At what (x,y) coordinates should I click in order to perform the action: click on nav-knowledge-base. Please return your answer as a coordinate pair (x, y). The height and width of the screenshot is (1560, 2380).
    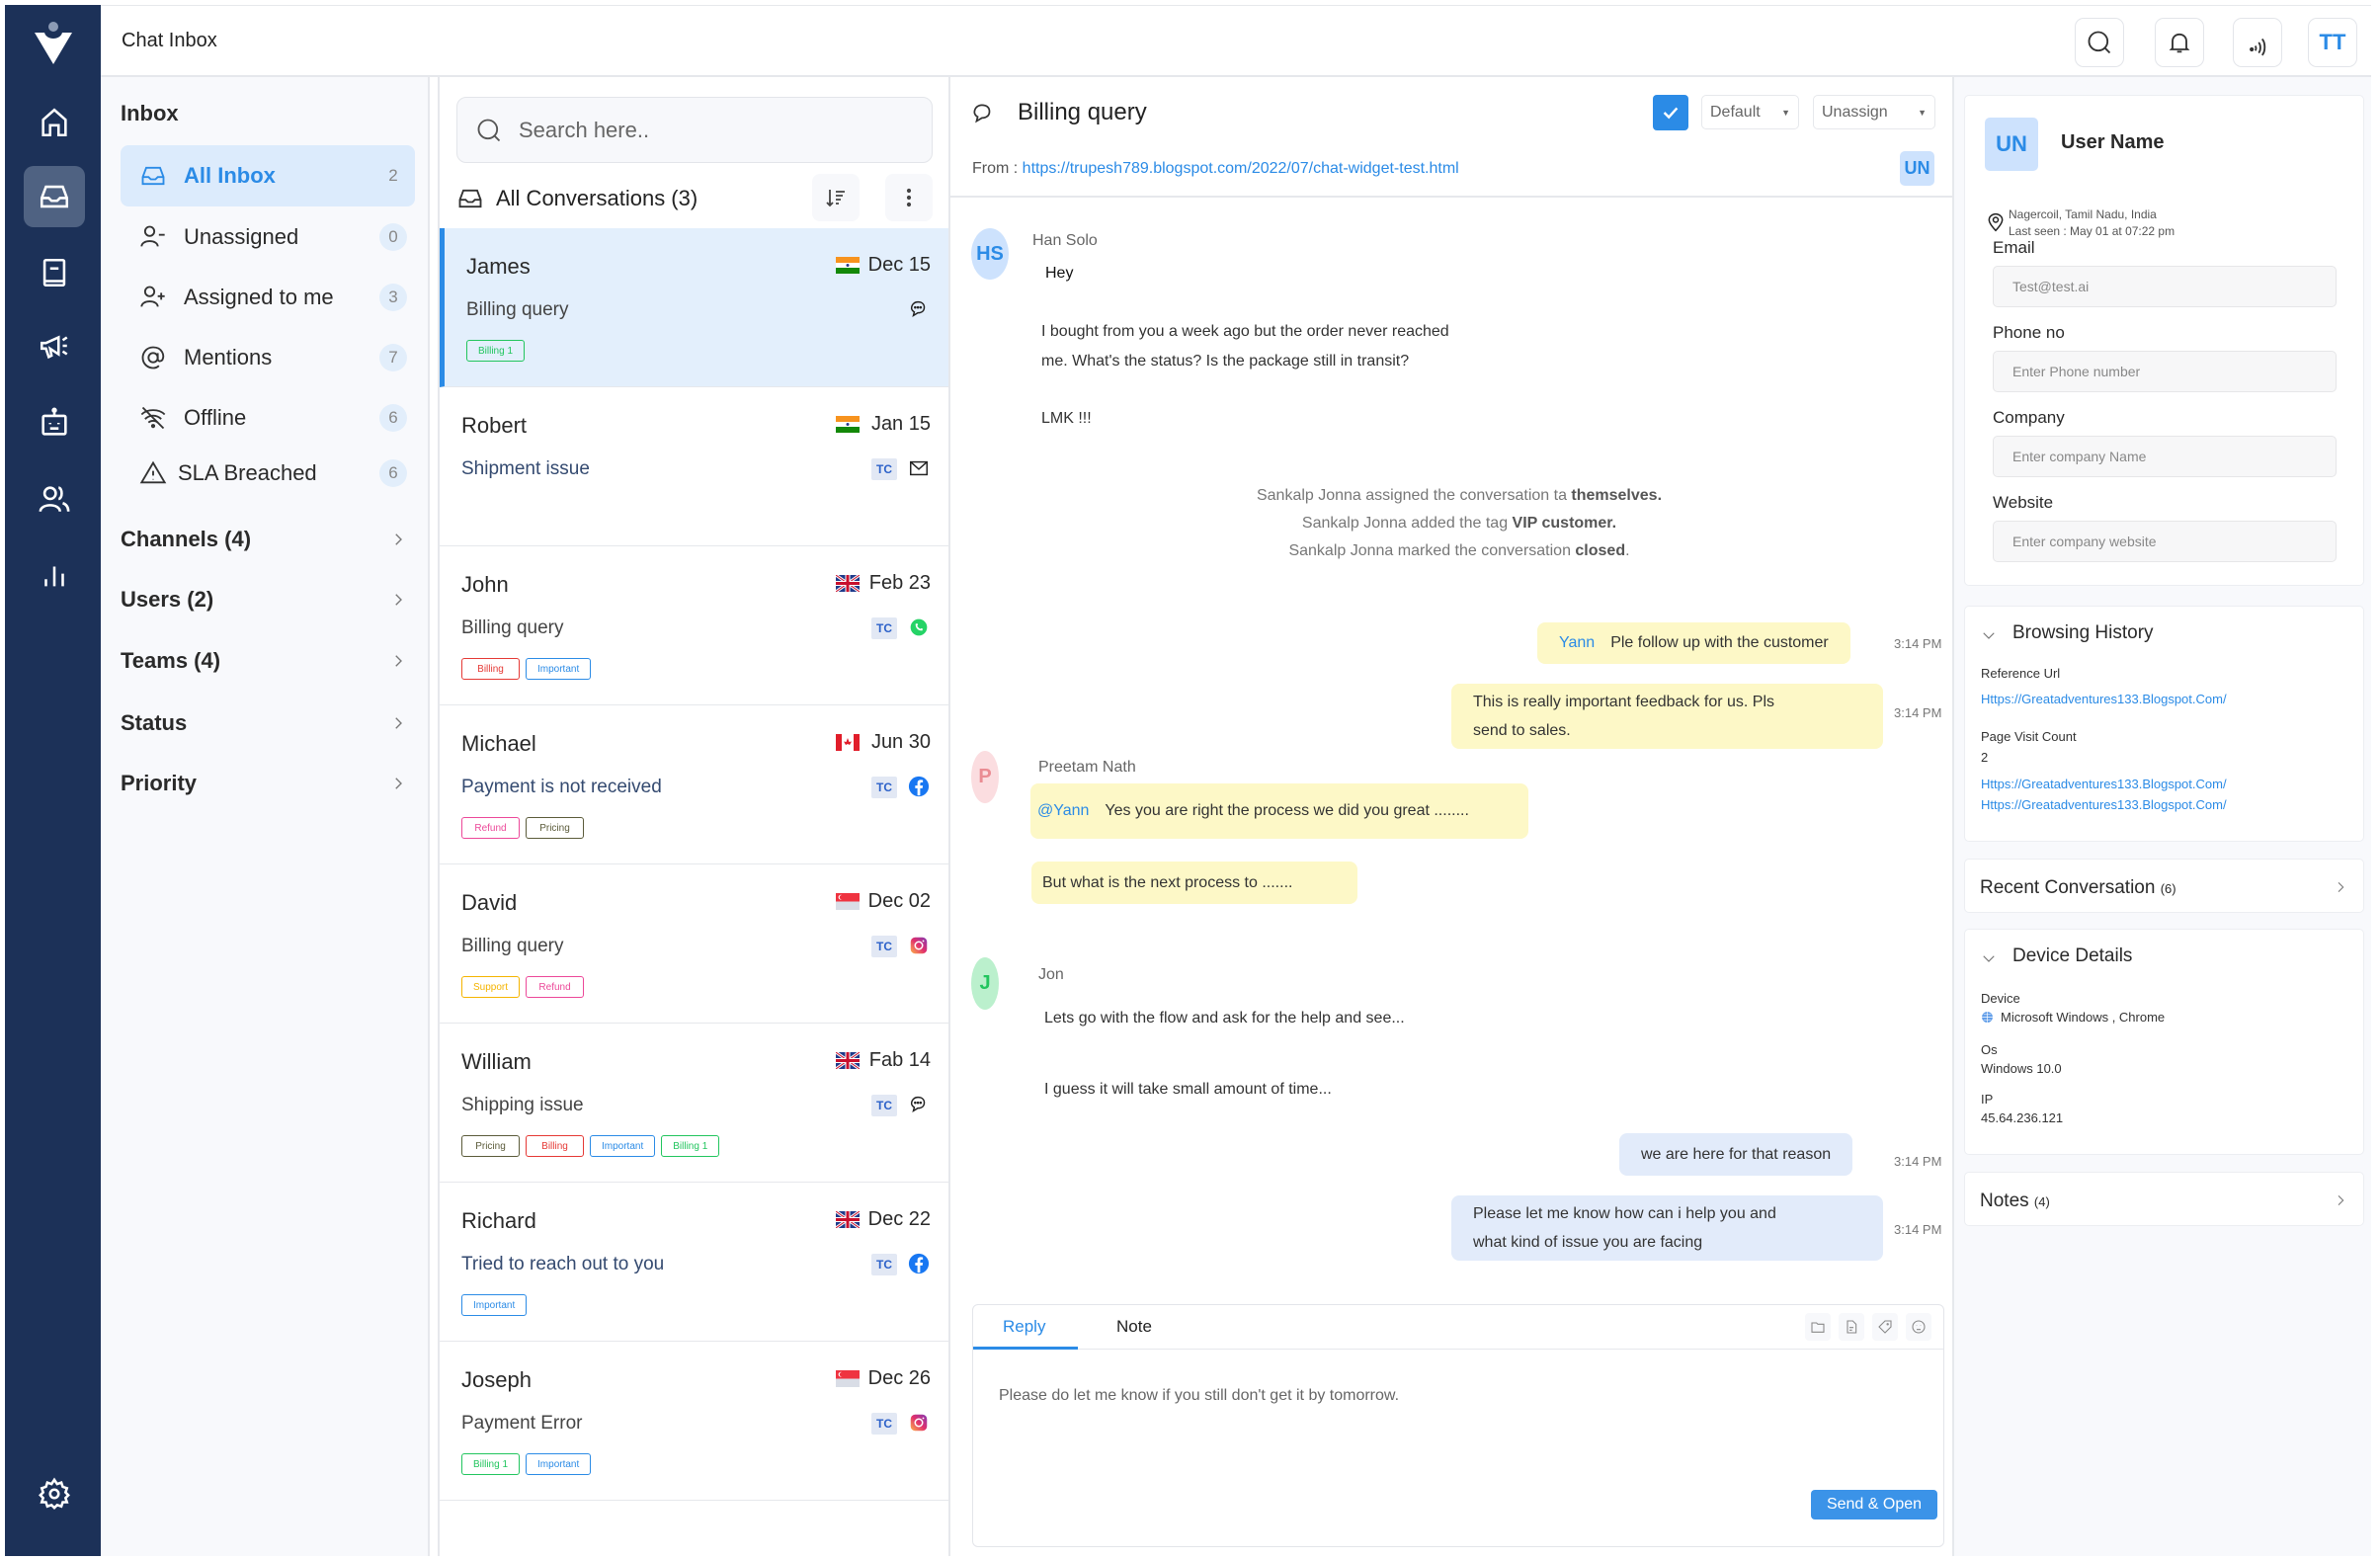
    Looking at the image, I should click on (54, 272).